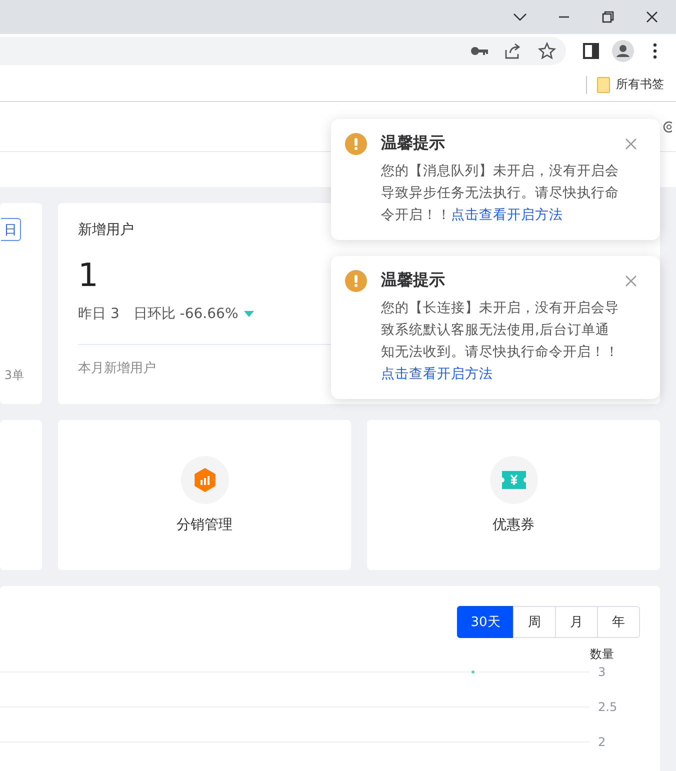 This screenshot has height=771, width=676. I want to click on close-icon, so click(652, 17).